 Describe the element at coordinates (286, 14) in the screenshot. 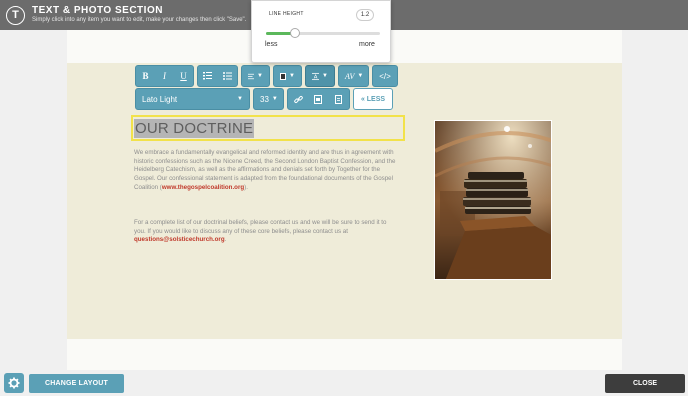

I see `line-height-label: LINE HEIGHT` at that location.